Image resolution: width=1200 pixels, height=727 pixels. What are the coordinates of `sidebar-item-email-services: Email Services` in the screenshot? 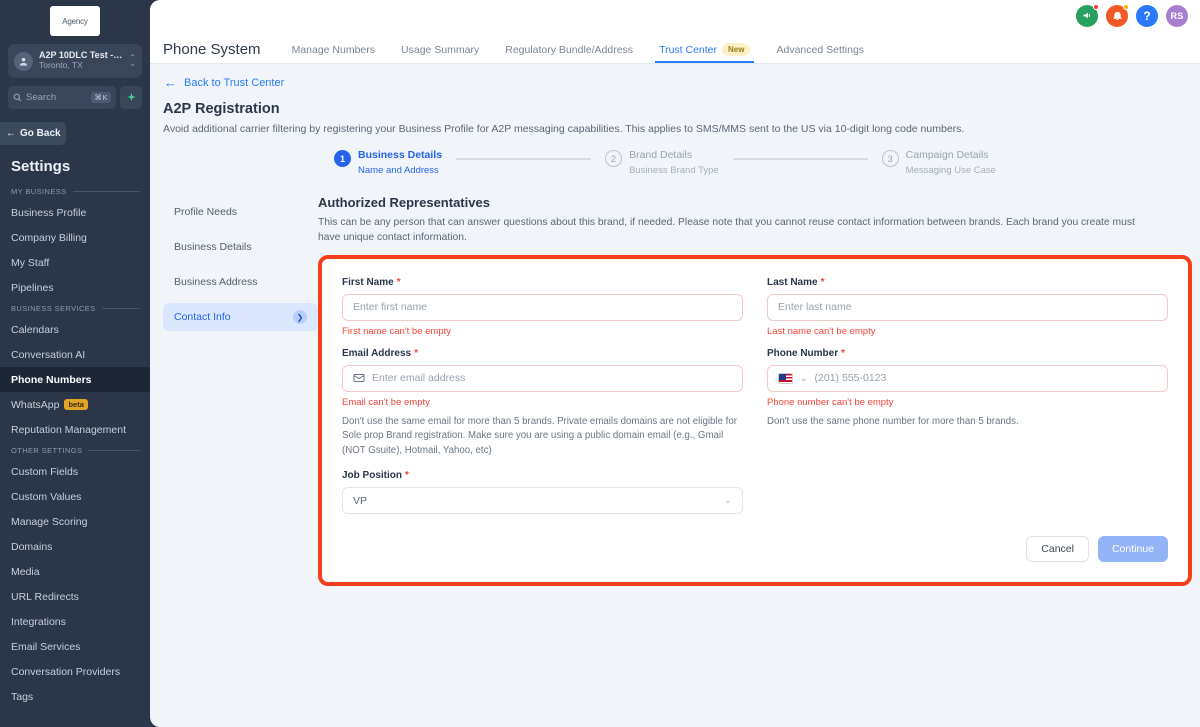 It's located at (75, 646).